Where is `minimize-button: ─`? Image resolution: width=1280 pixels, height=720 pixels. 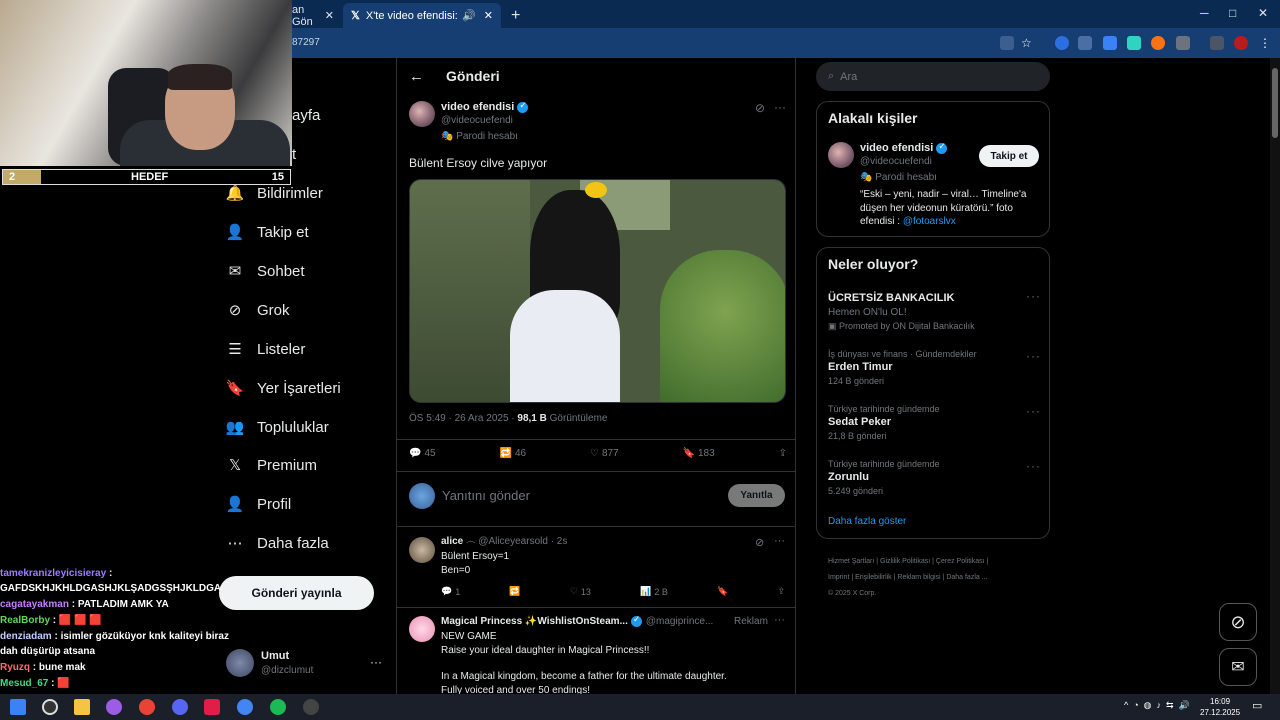 minimize-button: ─ is located at coordinates (1204, 13).